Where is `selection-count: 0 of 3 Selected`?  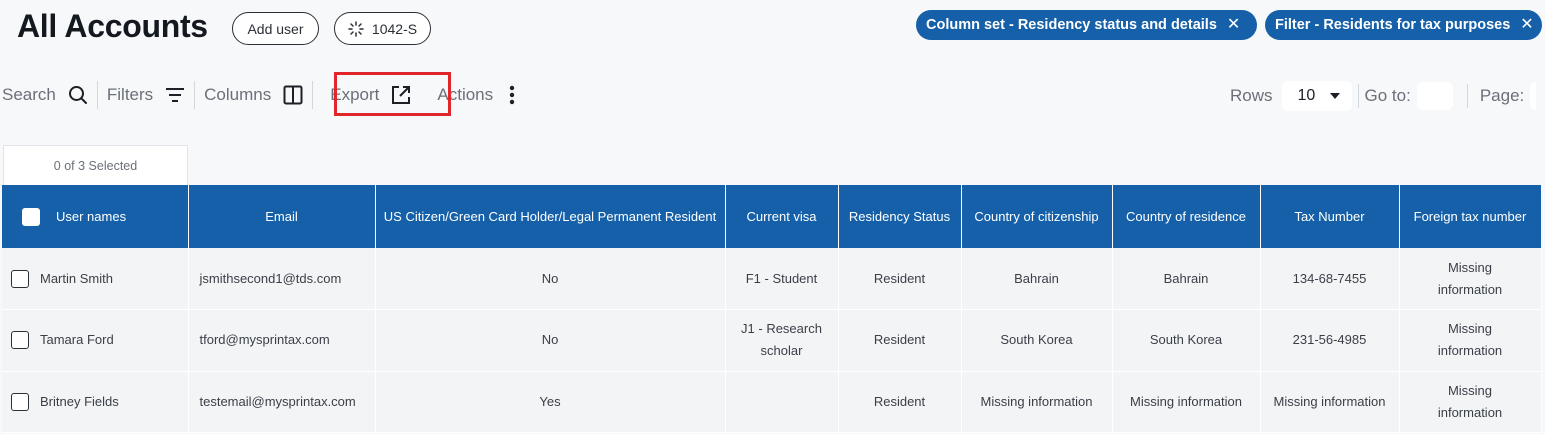
selection-count: 0 of 3 Selected is located at coordinates (95, 165).